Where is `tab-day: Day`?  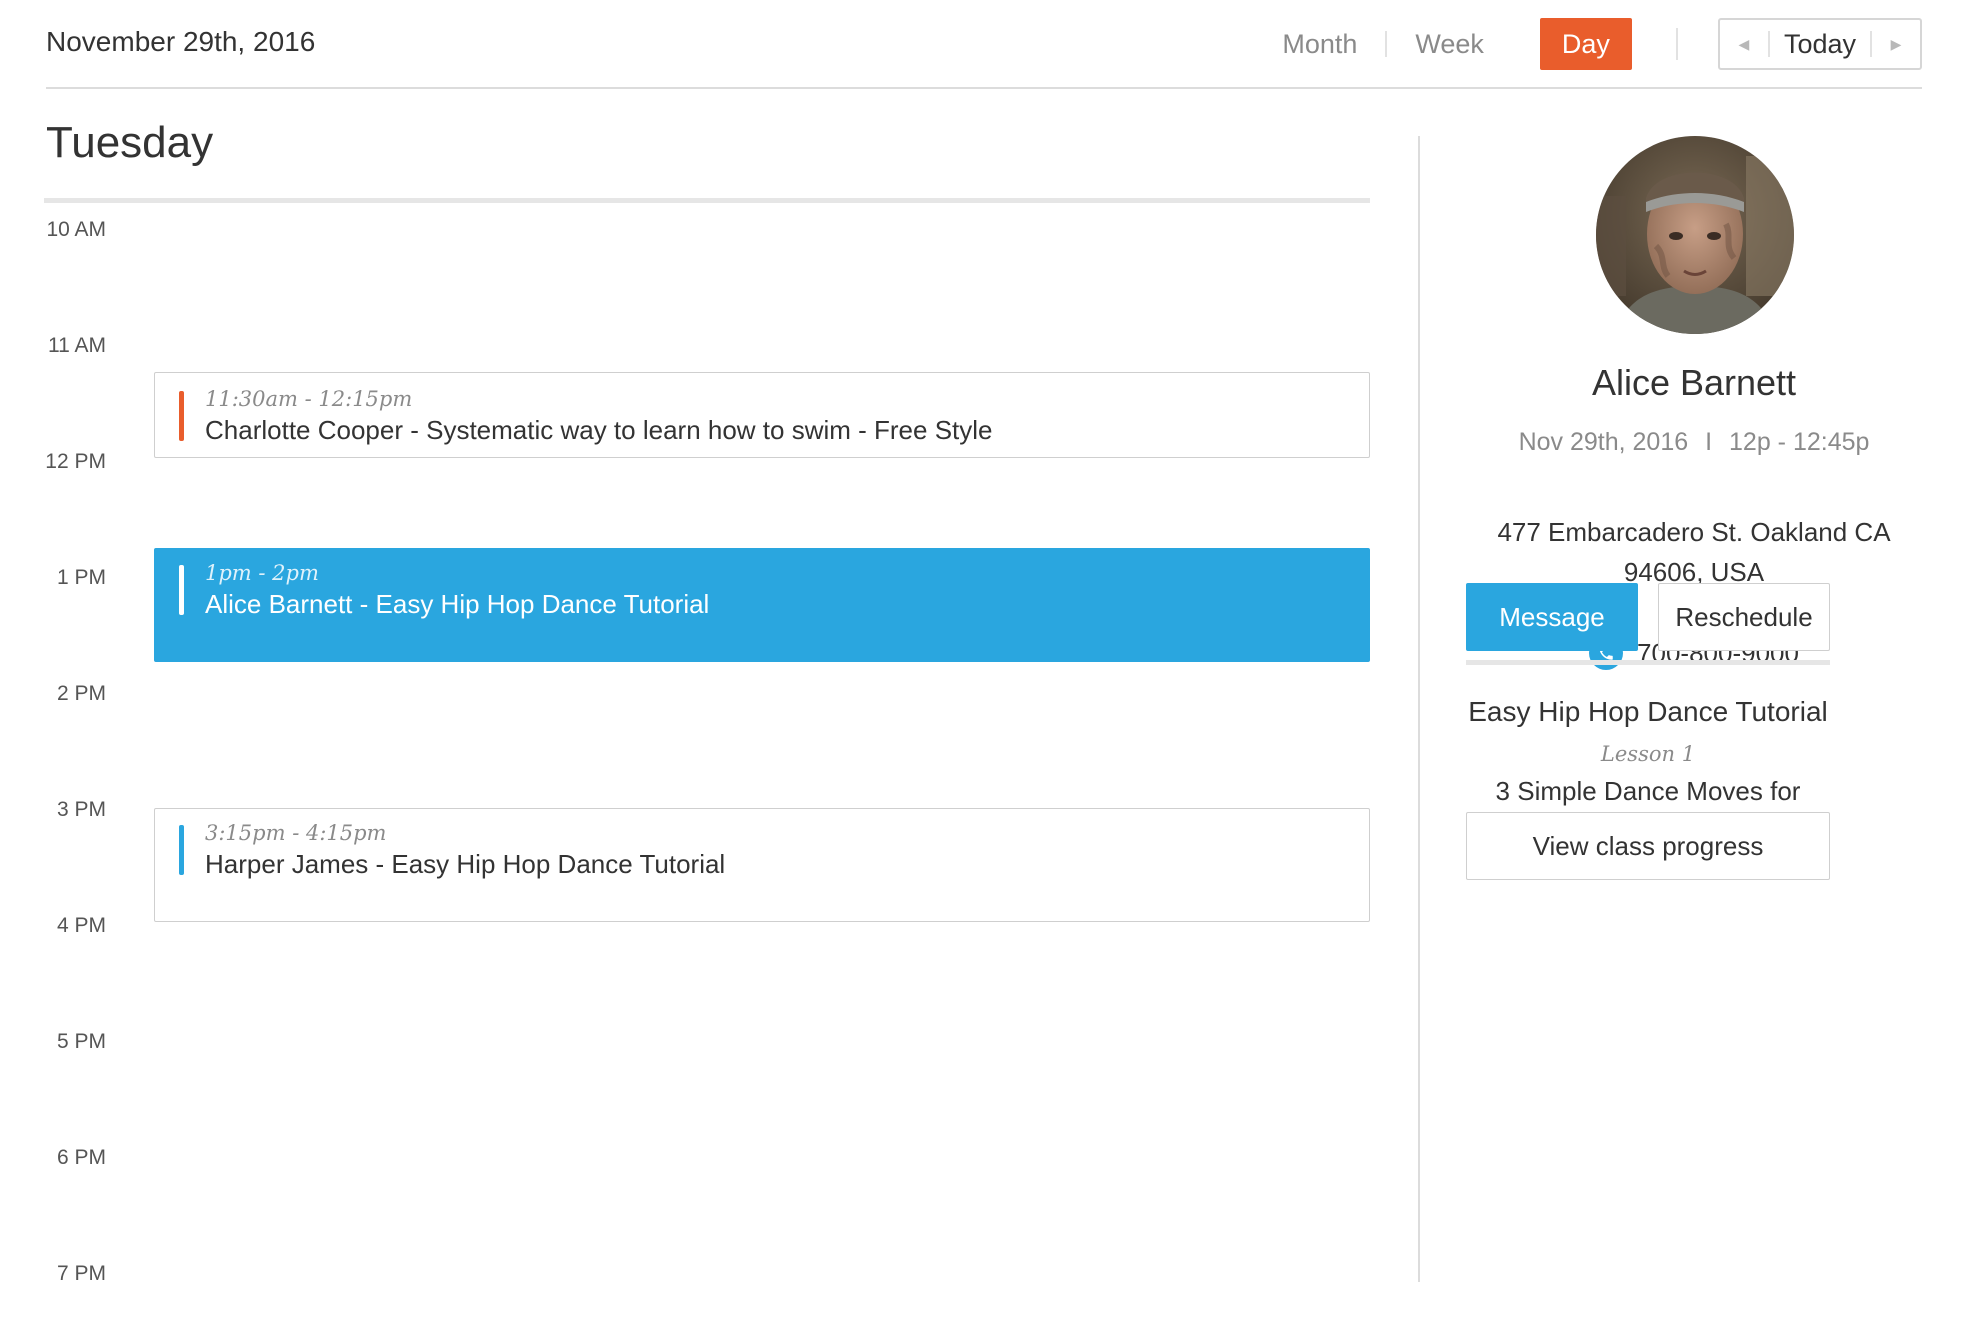 tab-day: Day is located at coordinates (1585, 44).